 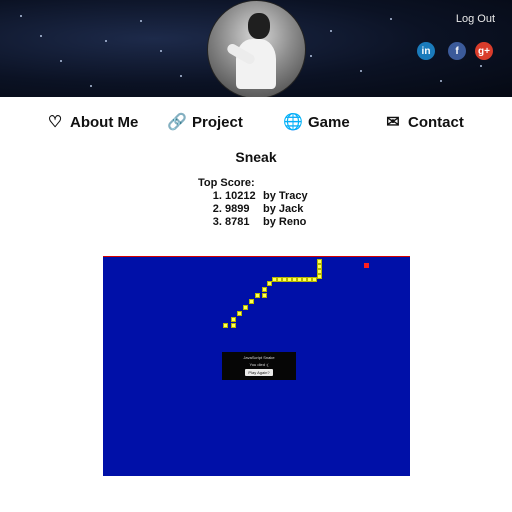 What do you see at coordinates (226, 183) in the screenshot?
I see `top-score-label: Top Score:` at bounding box center [226, 183].